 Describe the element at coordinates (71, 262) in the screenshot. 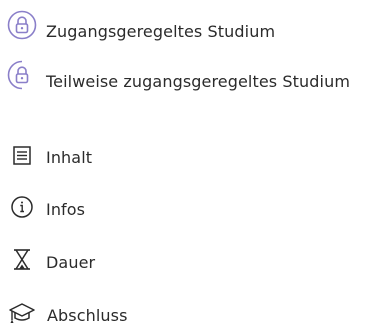

I see `menu-item-dauer-label: Dauer` at that location.